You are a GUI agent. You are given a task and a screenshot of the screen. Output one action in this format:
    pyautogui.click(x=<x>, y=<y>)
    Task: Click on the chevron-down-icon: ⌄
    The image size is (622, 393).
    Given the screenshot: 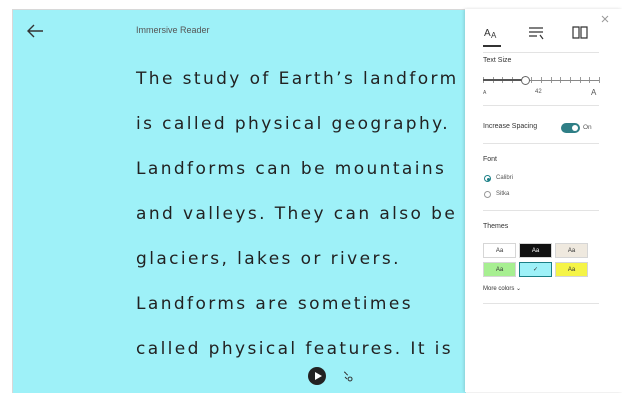 What is the action you would take?
    pyautogui.click(x=519, y=289)
    